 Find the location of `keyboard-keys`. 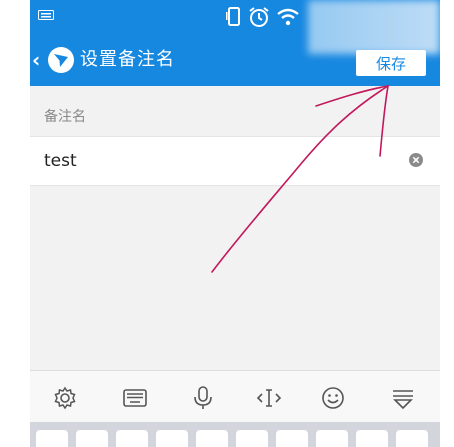

keyboard-keys is located at coordinates (235, 434).